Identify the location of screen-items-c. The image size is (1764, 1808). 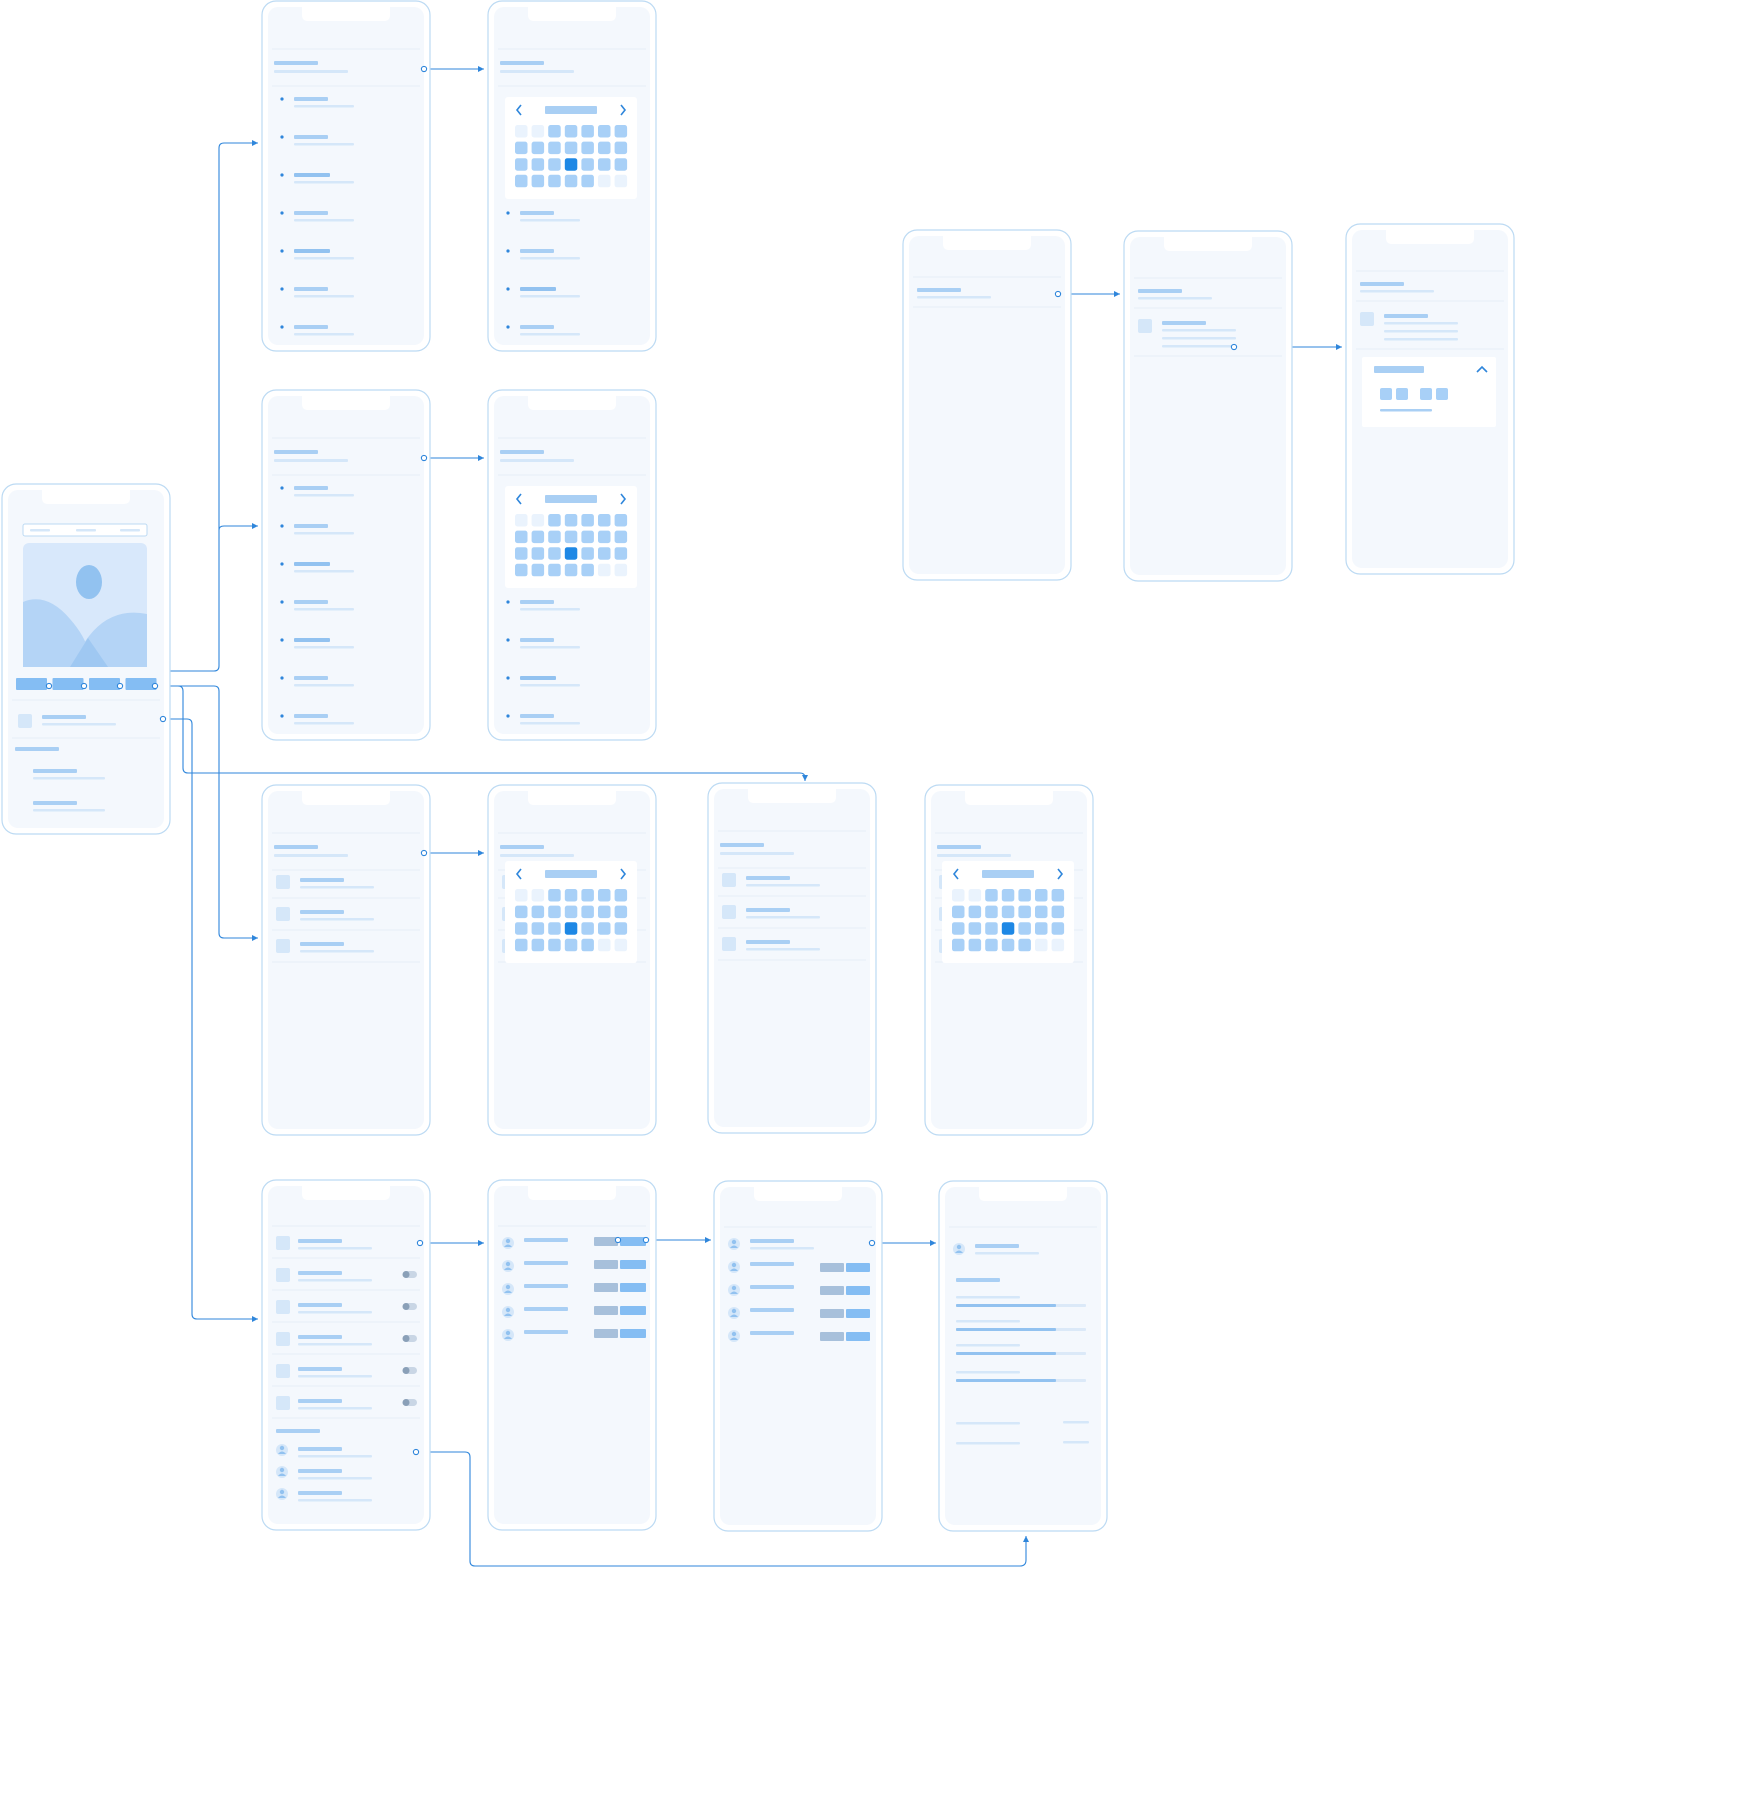
(346, 960).